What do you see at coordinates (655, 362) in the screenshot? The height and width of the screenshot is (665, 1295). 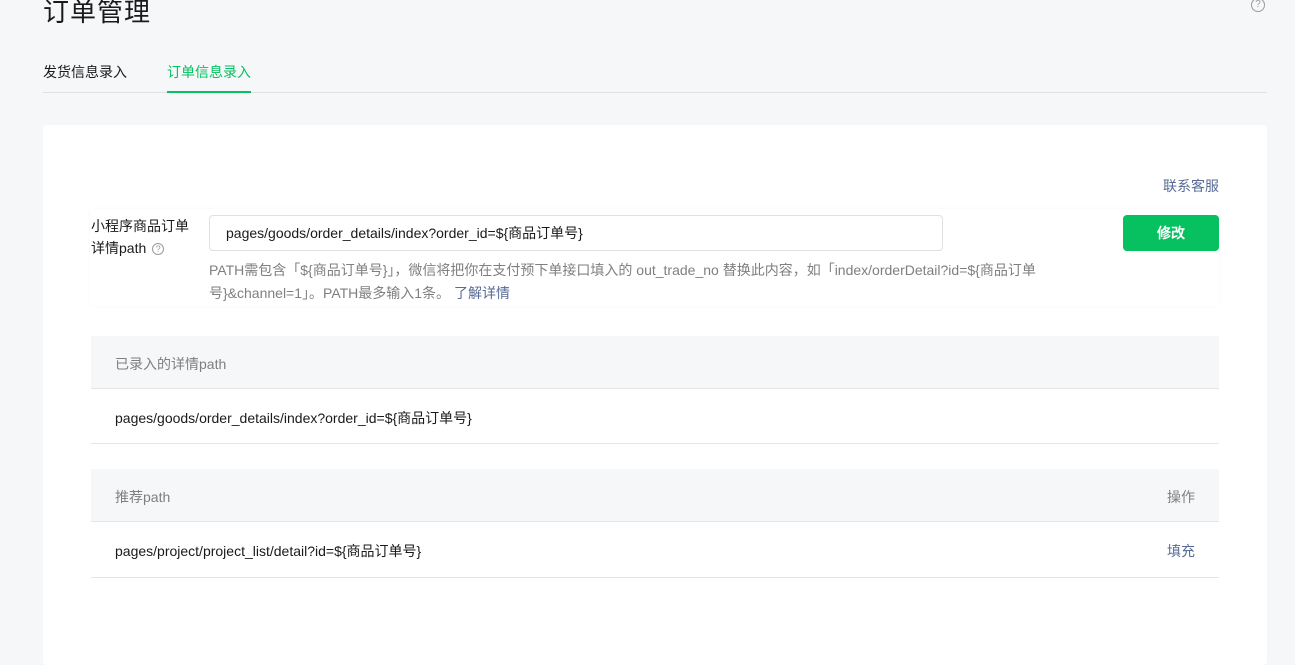 I see `recorded-table-header: 已录入的详情path` at bounding box center [655, 362].